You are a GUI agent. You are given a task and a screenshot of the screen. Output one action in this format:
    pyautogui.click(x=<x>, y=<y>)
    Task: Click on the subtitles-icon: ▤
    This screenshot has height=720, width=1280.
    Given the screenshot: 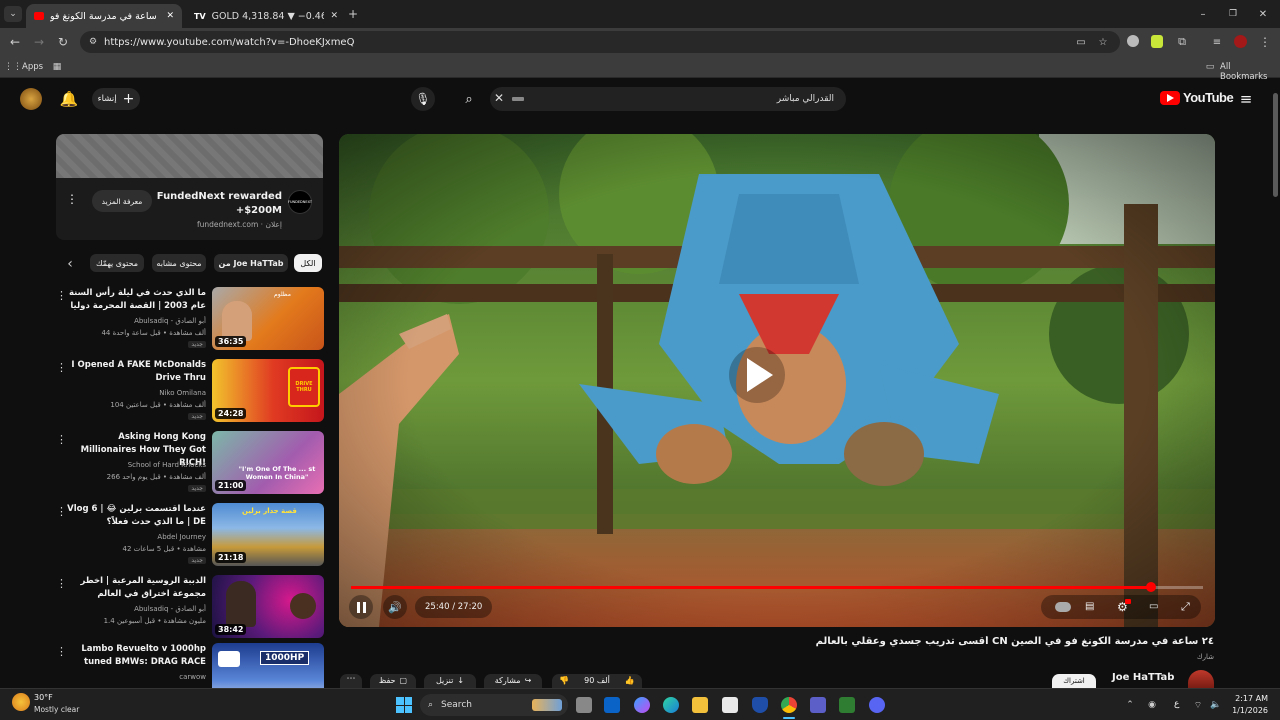 What is the action you would take?
    pyautogui.click(x=1089, y=606)
    